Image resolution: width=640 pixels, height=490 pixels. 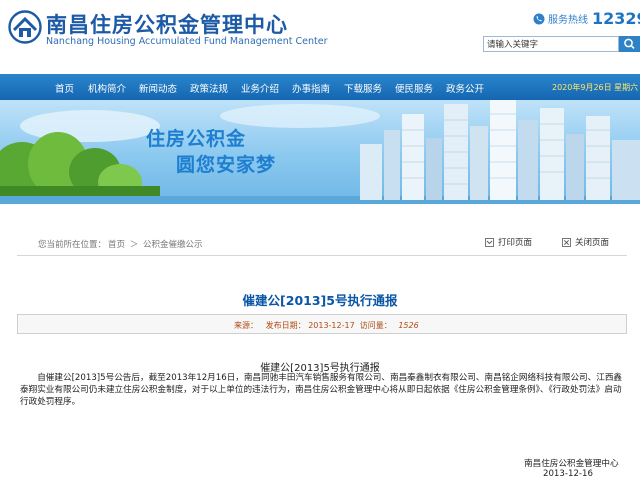 I want to click on article-signature-org: 南昌住房公积金管理中心, so click(x=571, y=464).